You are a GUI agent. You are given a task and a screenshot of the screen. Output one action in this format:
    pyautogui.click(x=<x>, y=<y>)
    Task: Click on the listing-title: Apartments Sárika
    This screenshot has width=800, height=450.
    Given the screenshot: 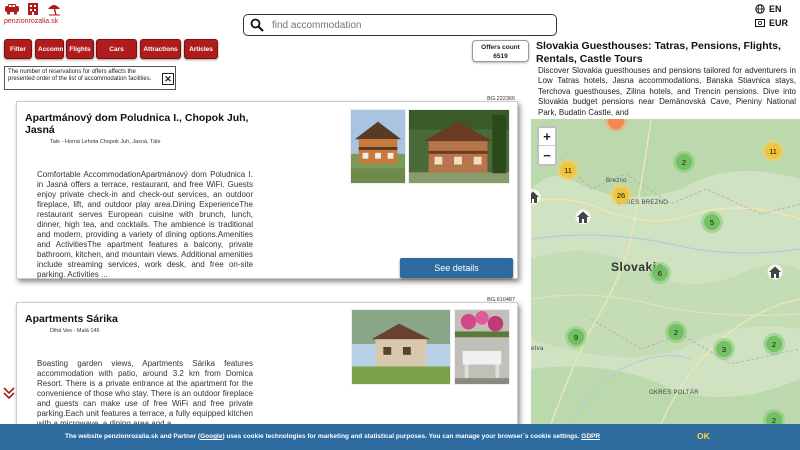 What is the action you would take?
    pyautogui.click(x=142, y=319)
    